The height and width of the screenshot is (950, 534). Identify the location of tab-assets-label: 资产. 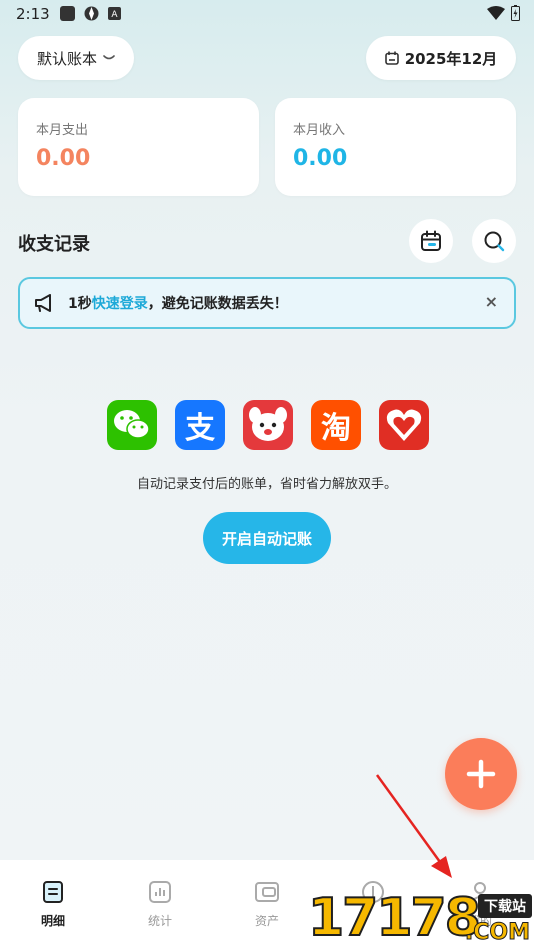
(266, 921).